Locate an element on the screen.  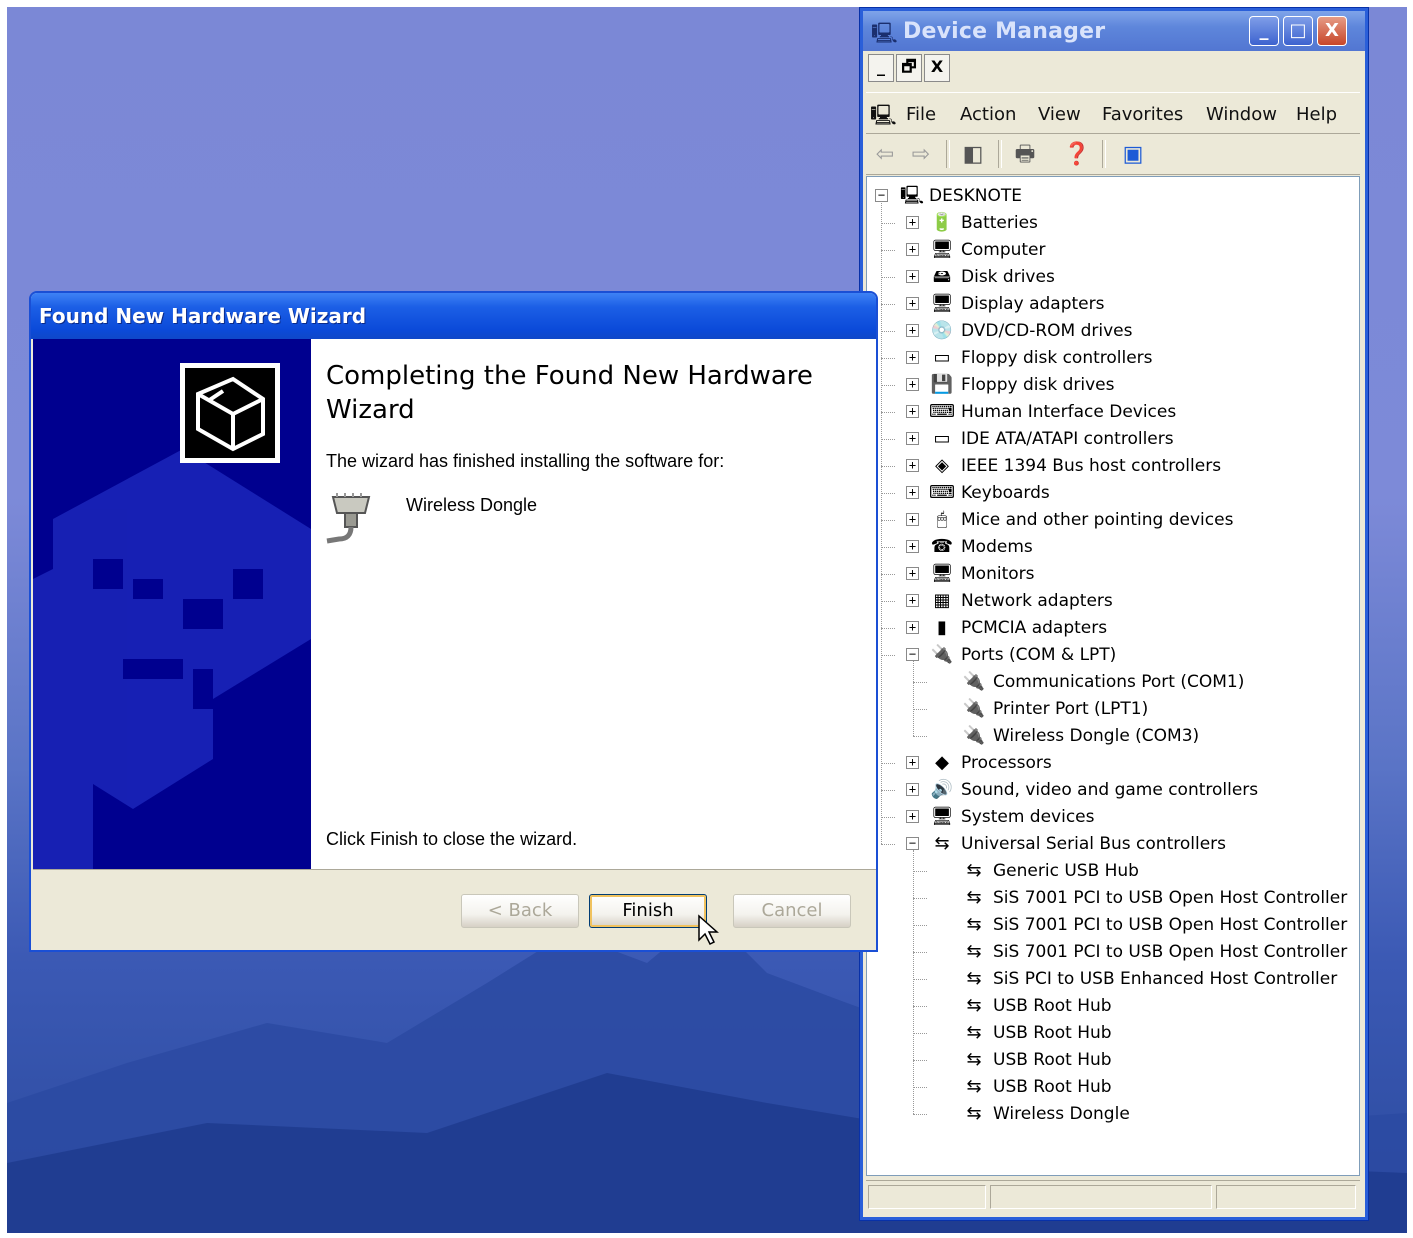
menu-view: View is located at coordinates (1059, 114).